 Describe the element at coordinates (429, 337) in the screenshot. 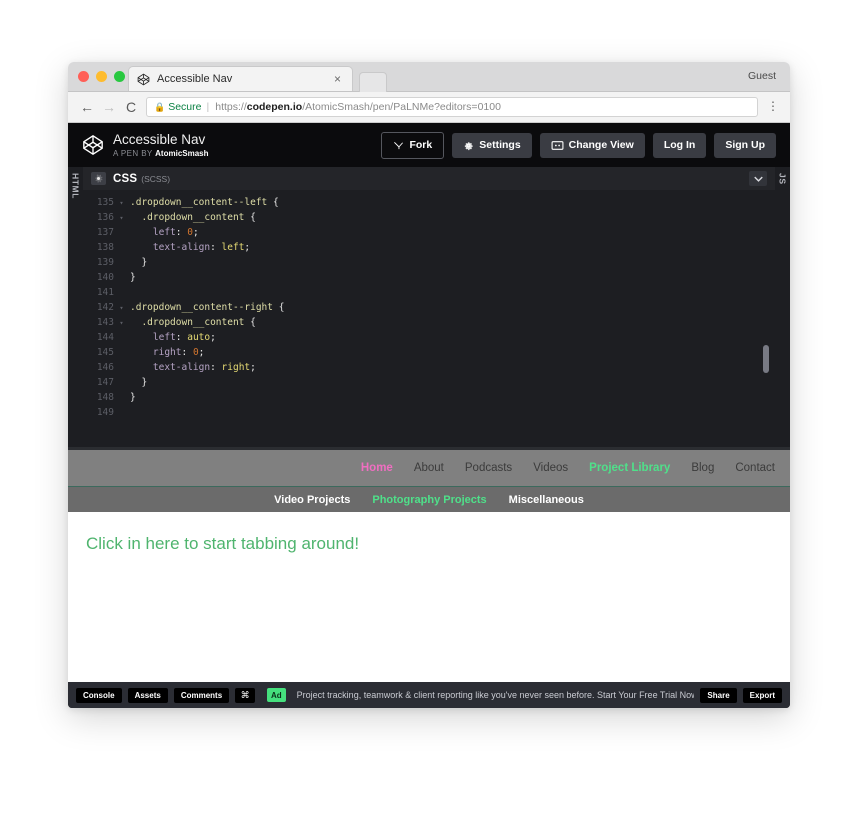

I see `code-line: 144 left: auto;` at that location.